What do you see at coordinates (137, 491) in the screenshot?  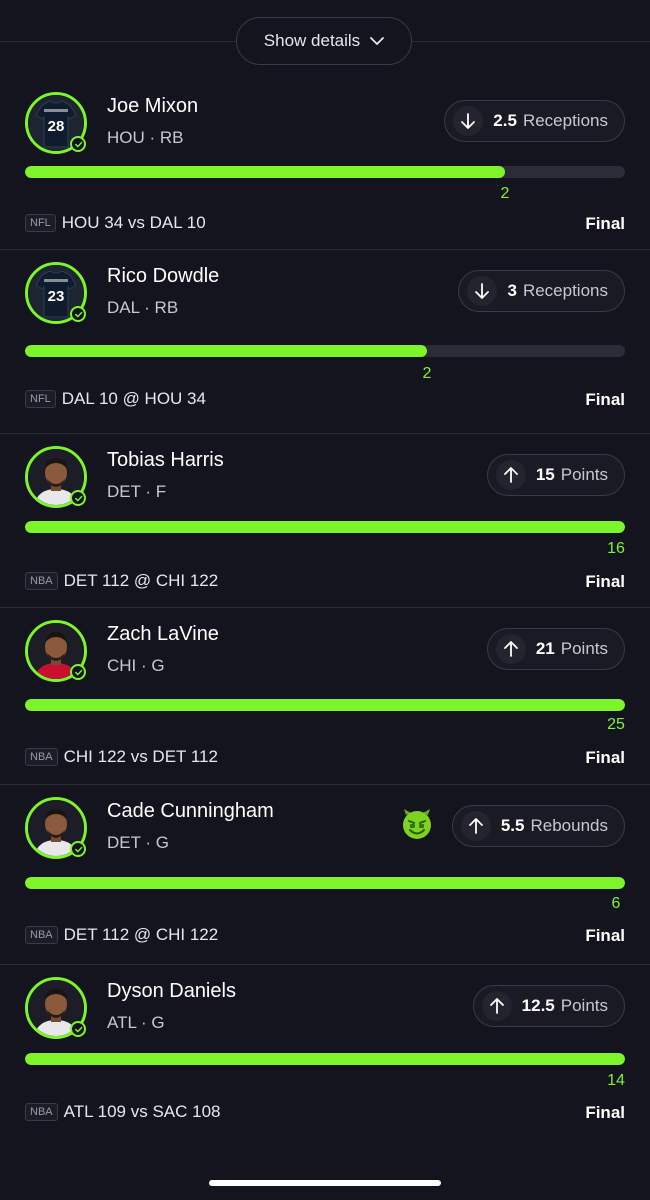 I see `player-team-position: DET · F` at bounding box center [137, 491].